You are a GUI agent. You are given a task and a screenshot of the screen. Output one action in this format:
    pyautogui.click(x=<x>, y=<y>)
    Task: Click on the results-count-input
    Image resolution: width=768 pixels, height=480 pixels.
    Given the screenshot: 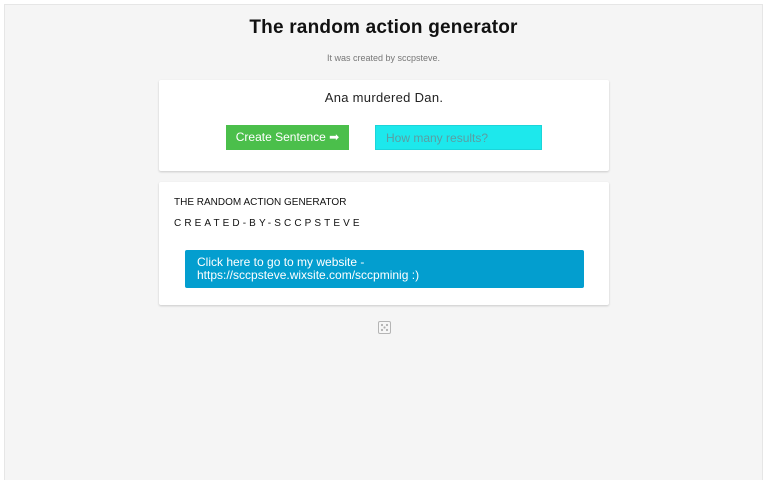 What is the action you would take?
    pyautogui.click(x=458, y=137)
    